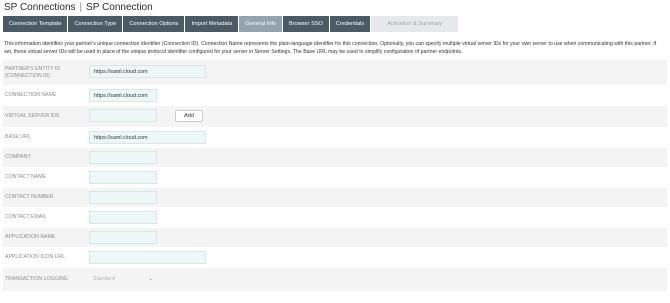 This screenshot has height=303, width=670. Describe the element at coordinates (212, 24) in the screenshot. I see `tab-import-metadata: Import Metadata` at that location.